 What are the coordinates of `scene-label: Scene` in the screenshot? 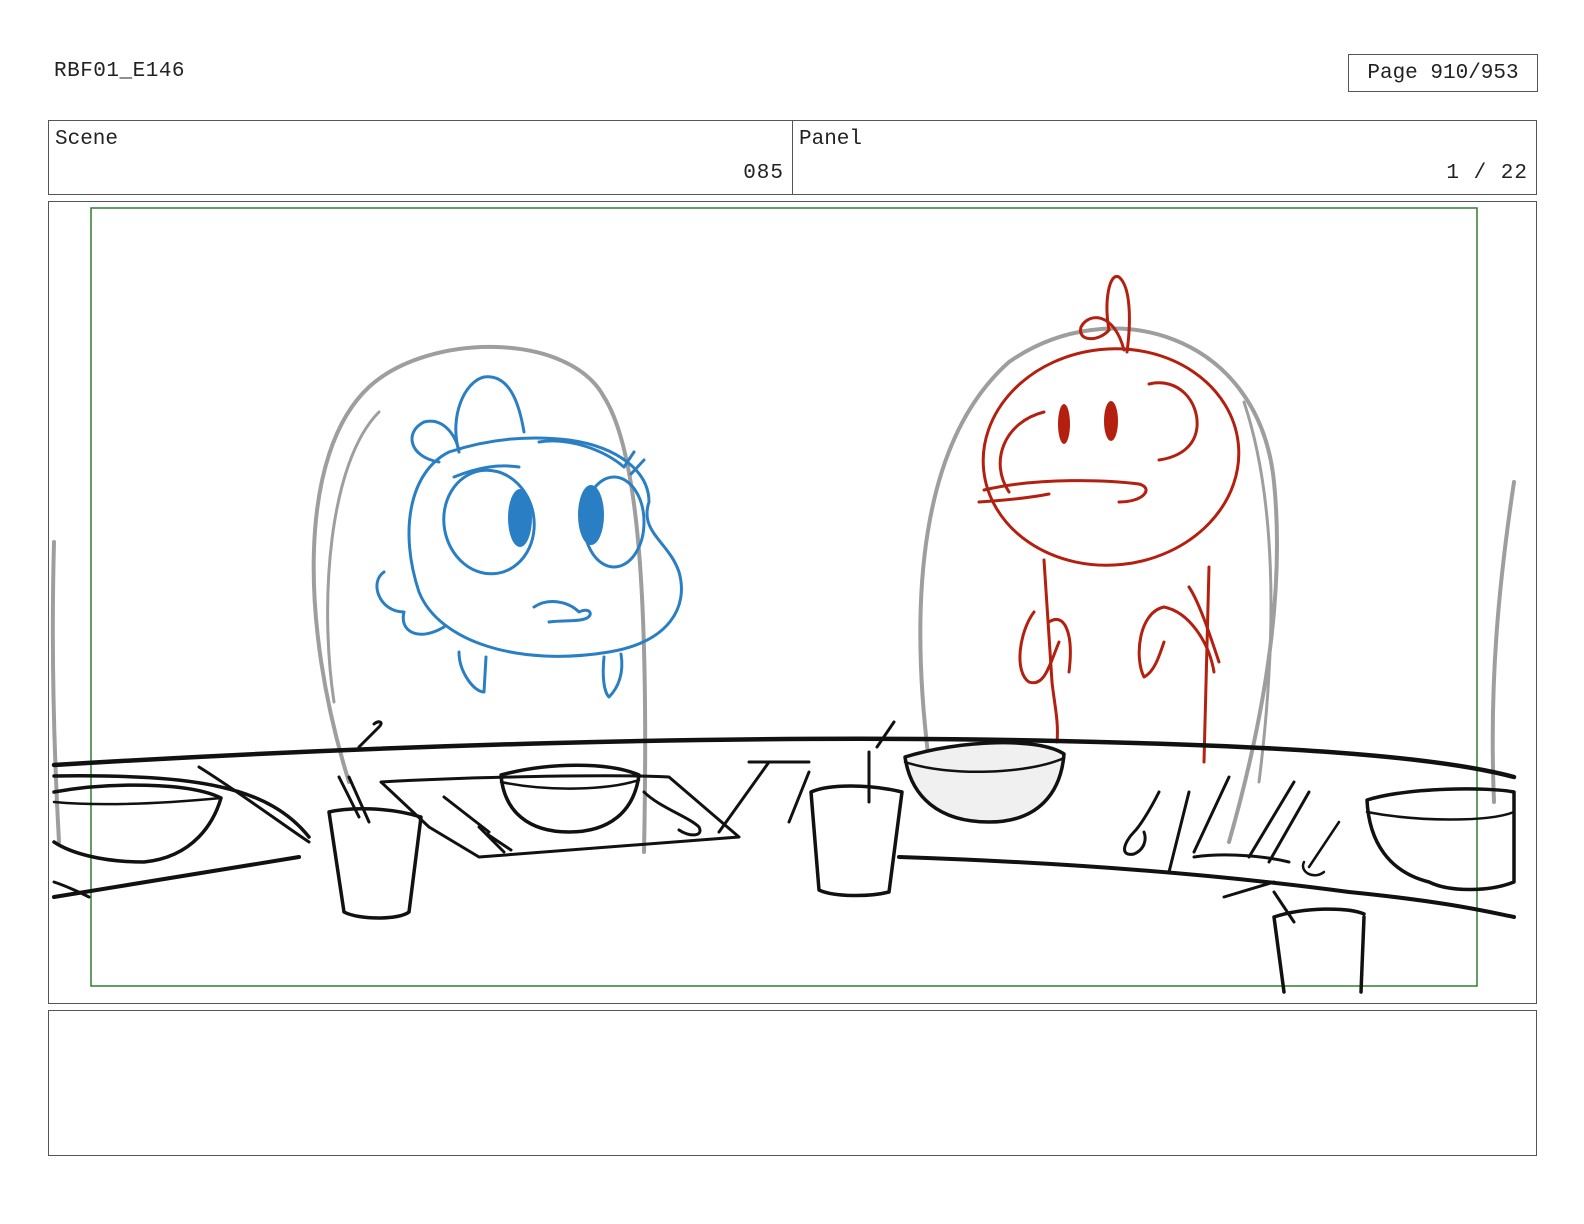 It's located at (87, 139).